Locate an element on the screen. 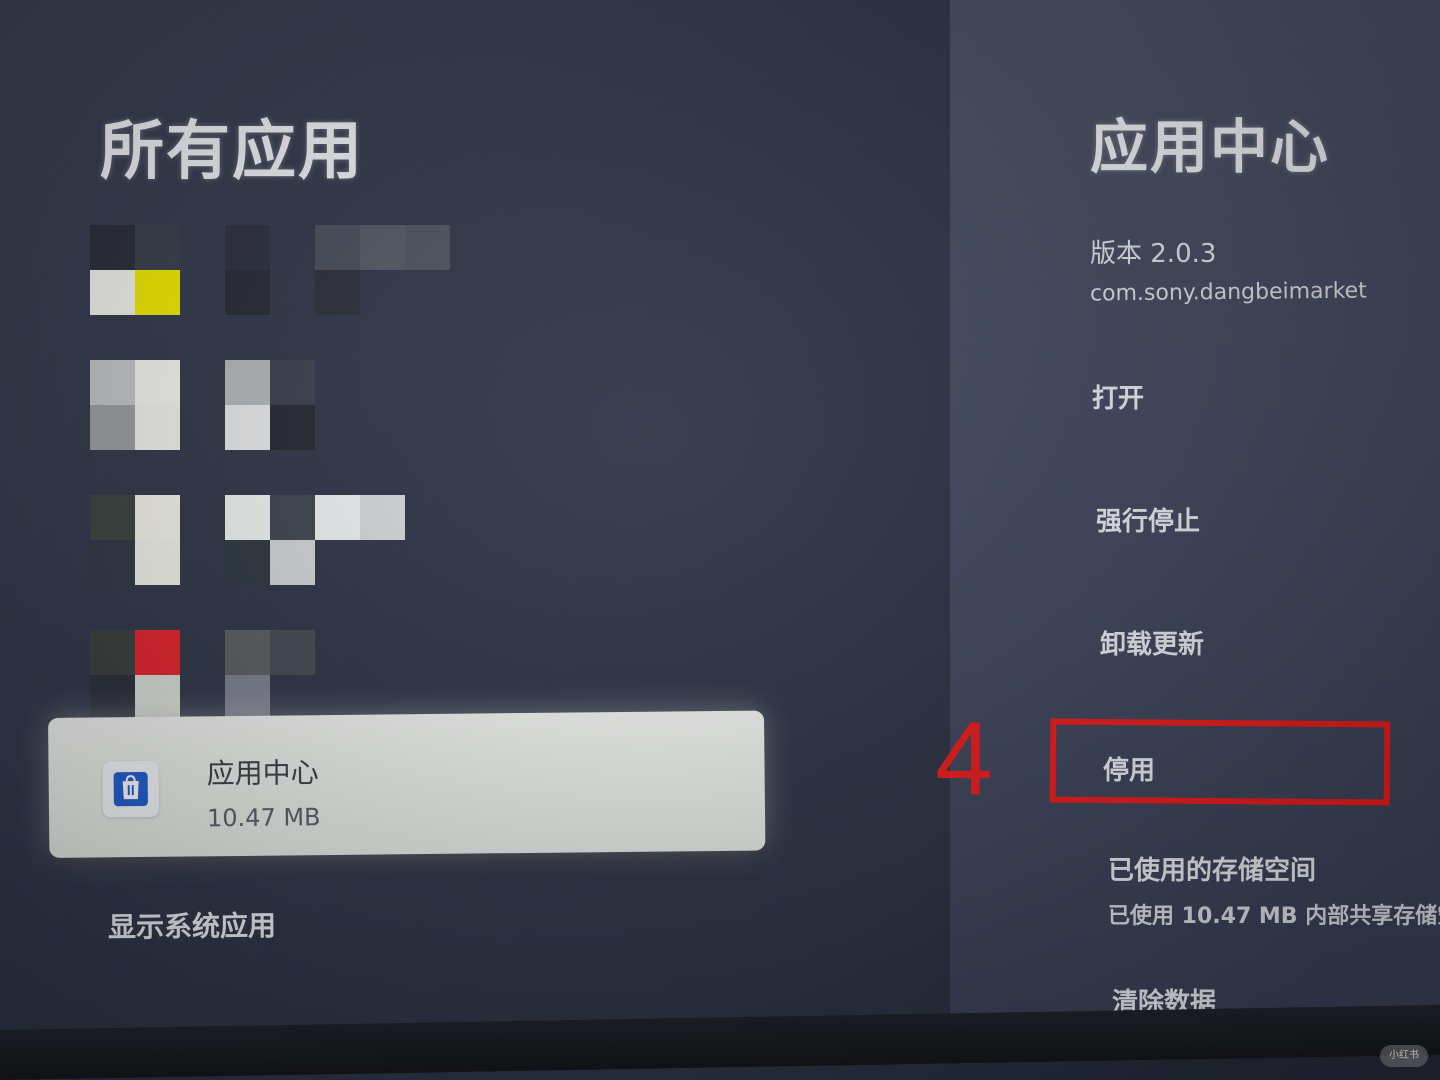 The image size is (1440, 1080). app-package-name: com.sony.dangbeimarket is located at coordinates (1228, 292).